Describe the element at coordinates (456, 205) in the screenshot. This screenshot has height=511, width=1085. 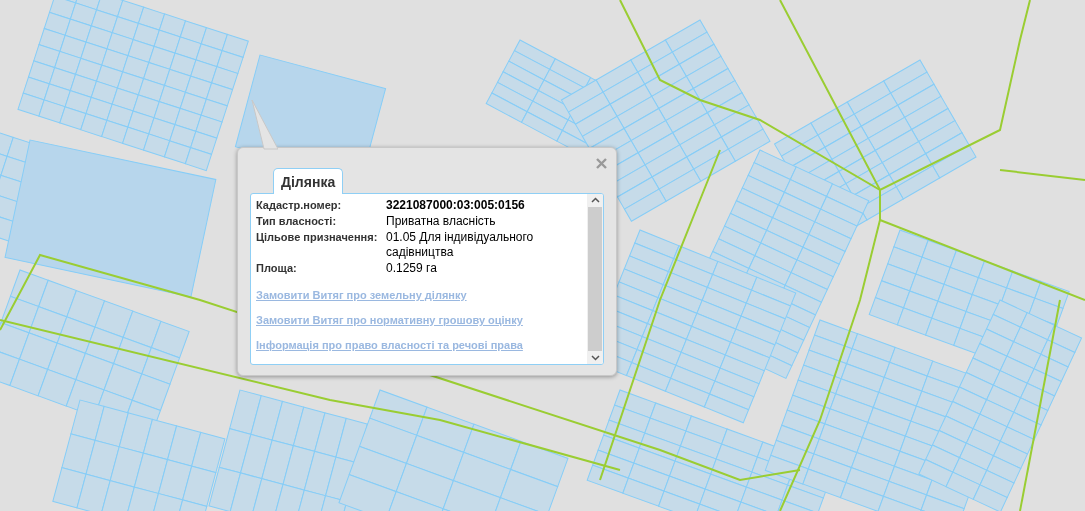
I see `field-value: 3221087000:03:005:0156` at that location.